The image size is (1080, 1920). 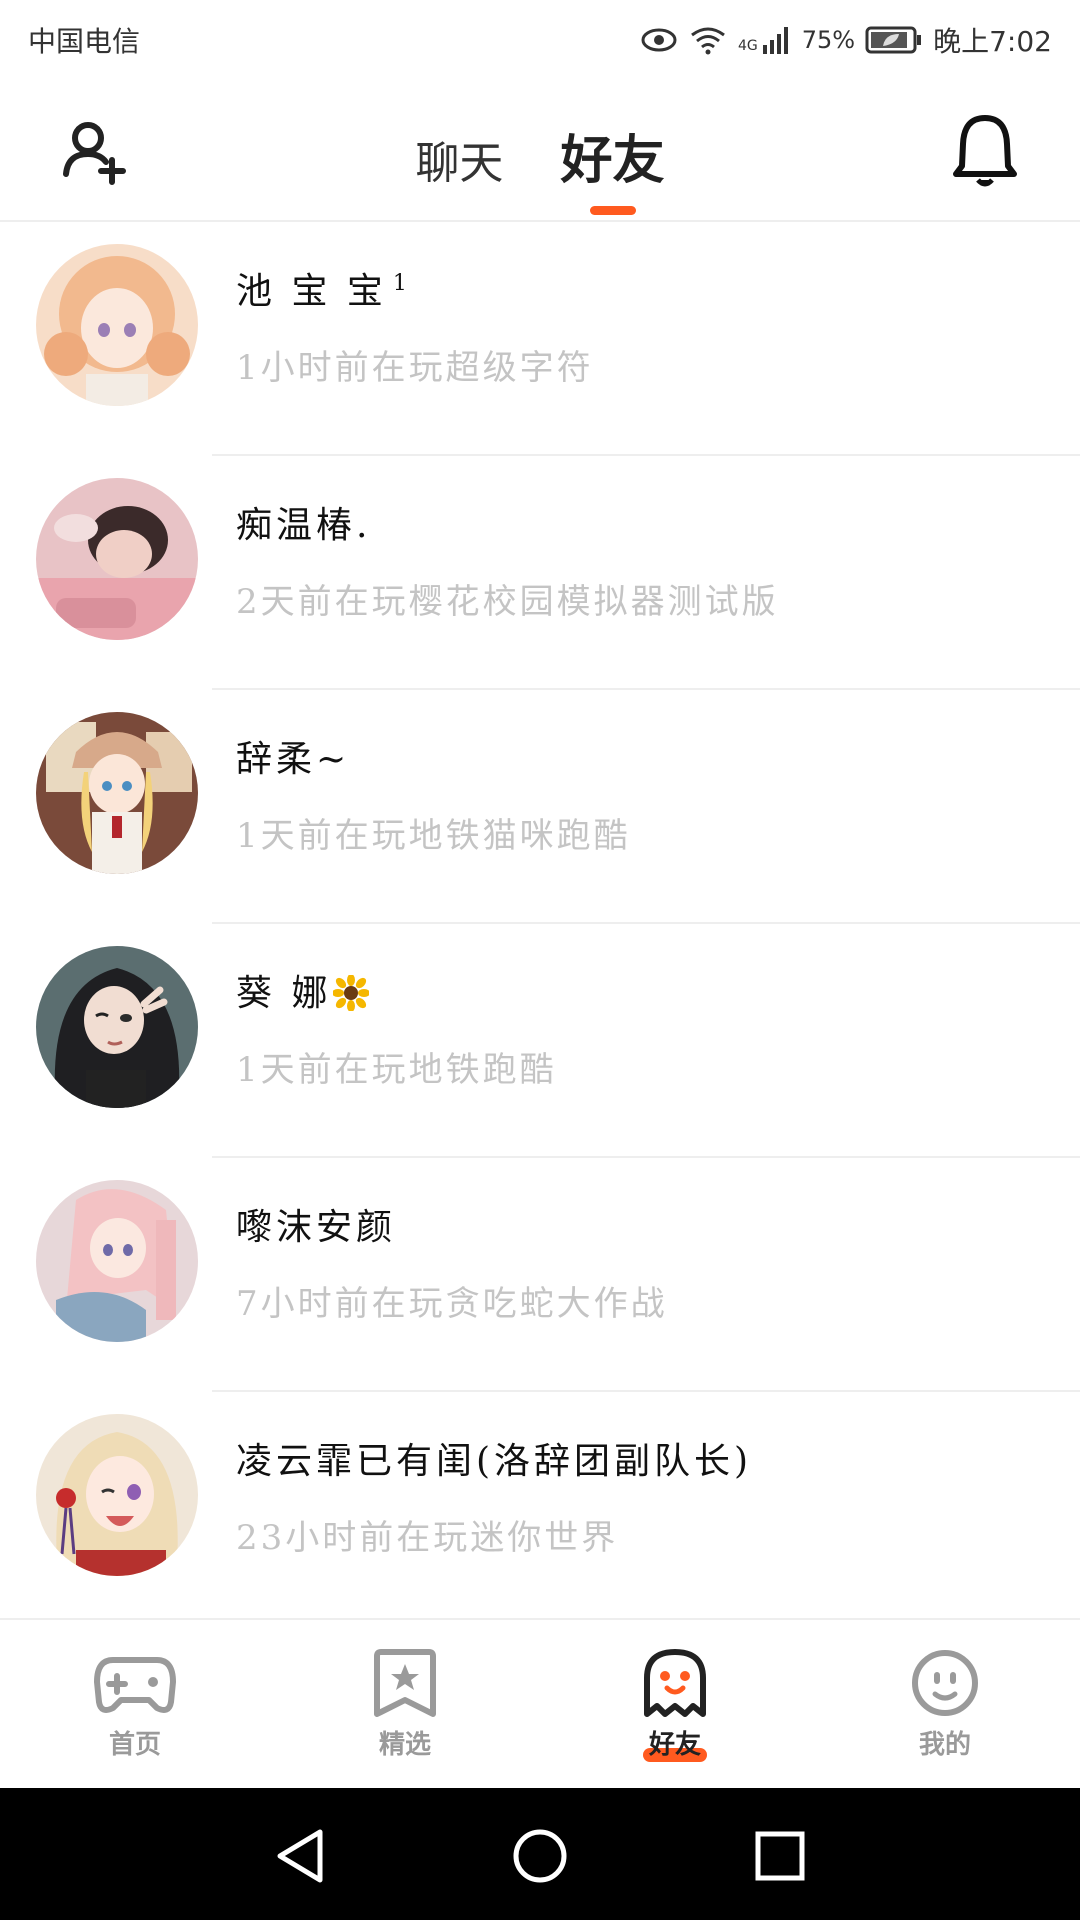 I want to click on star-bookmark-icon, so click(x=405, y=1683).